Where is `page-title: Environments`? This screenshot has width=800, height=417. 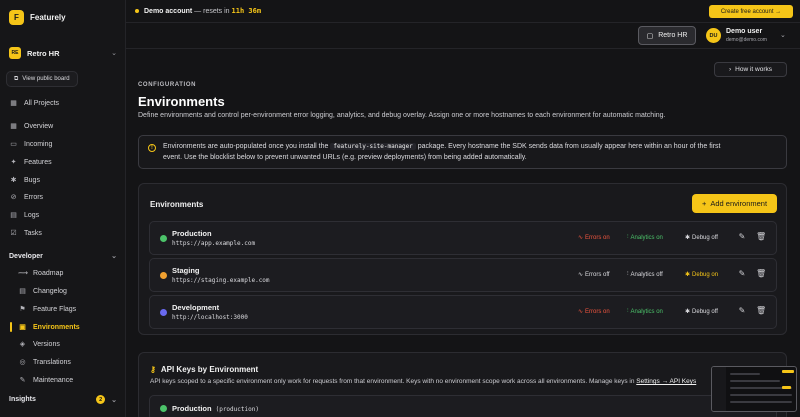
page-title: Environments is located at coordinates (181, 101).